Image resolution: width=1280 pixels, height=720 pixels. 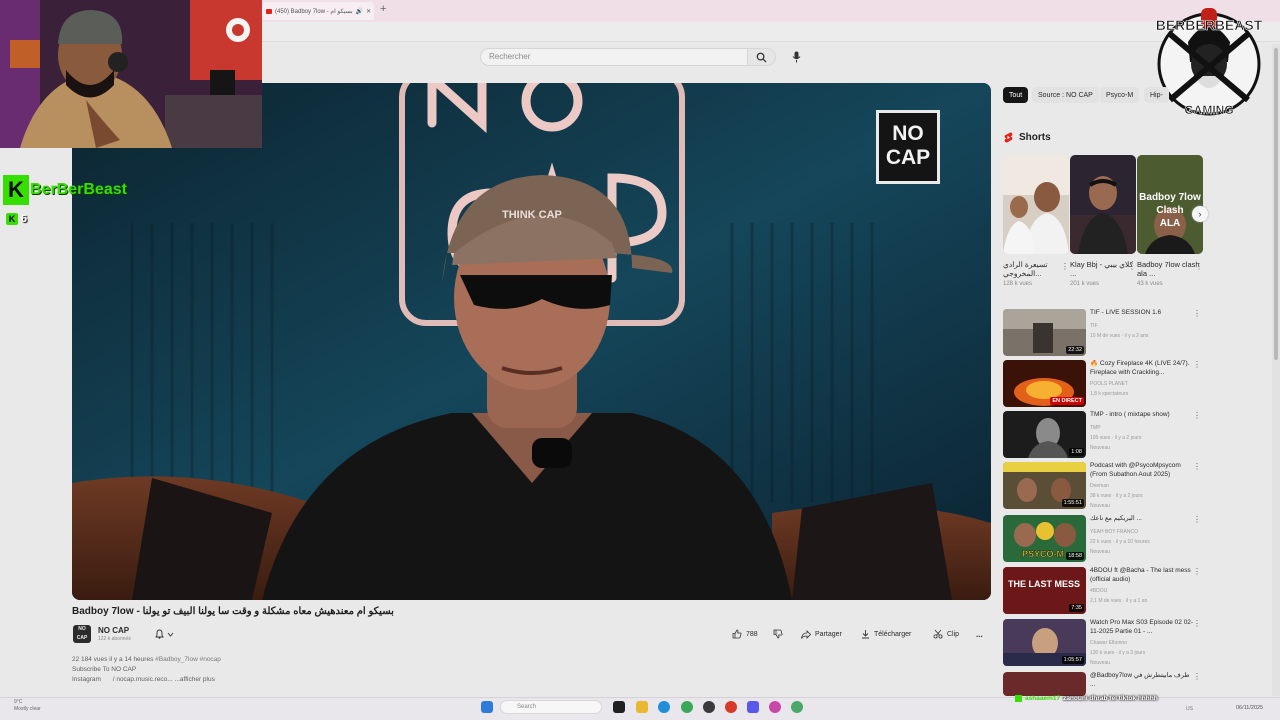 What do you see at coordinates (1044, 332) in the screenshot?
I see `recommendation-thumbnail: 22:32` at bounding box center [1044, 332].